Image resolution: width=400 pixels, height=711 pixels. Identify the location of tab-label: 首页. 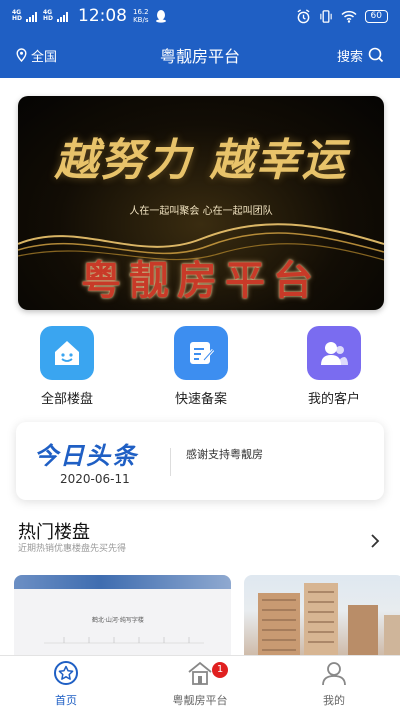
(66, 700).